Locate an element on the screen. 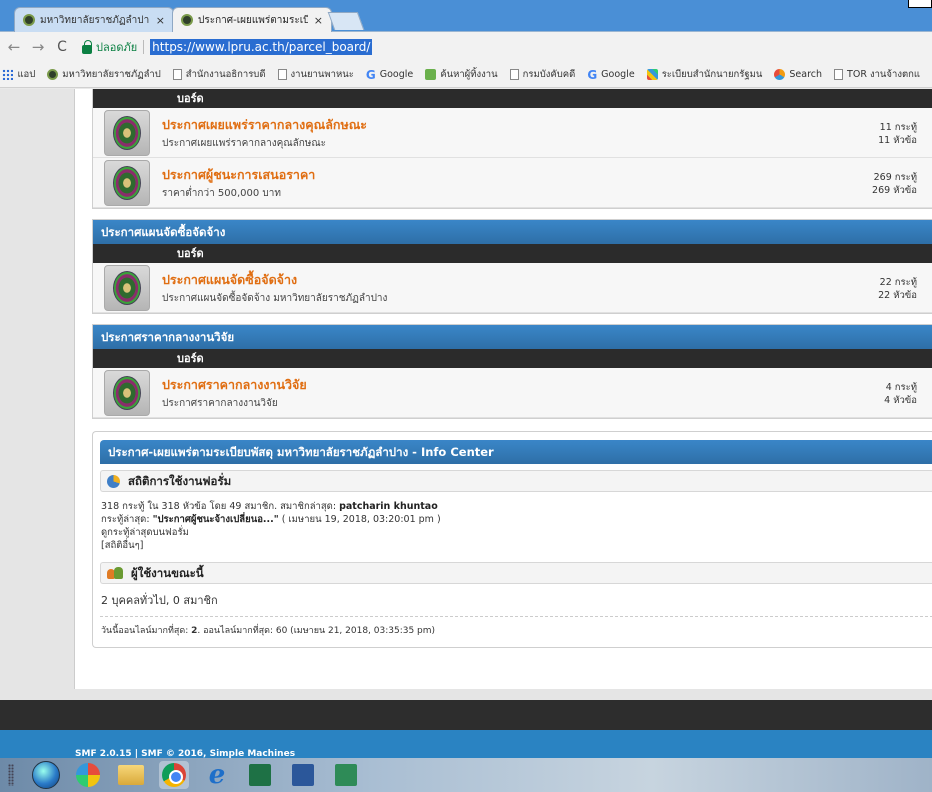  board-title-link: ประกาศผู้ชนะการเสนอราคา is located at coordinates (547, 175).